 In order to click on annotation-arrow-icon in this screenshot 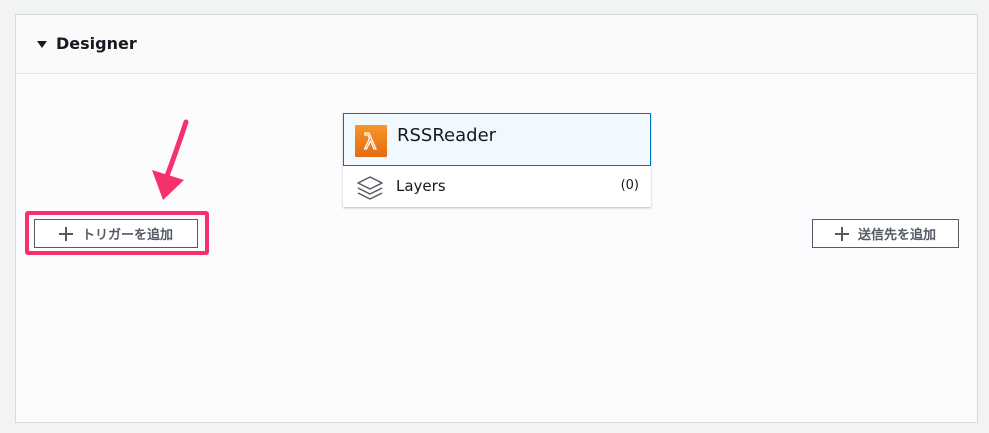, I will do `click(170, 159)`.